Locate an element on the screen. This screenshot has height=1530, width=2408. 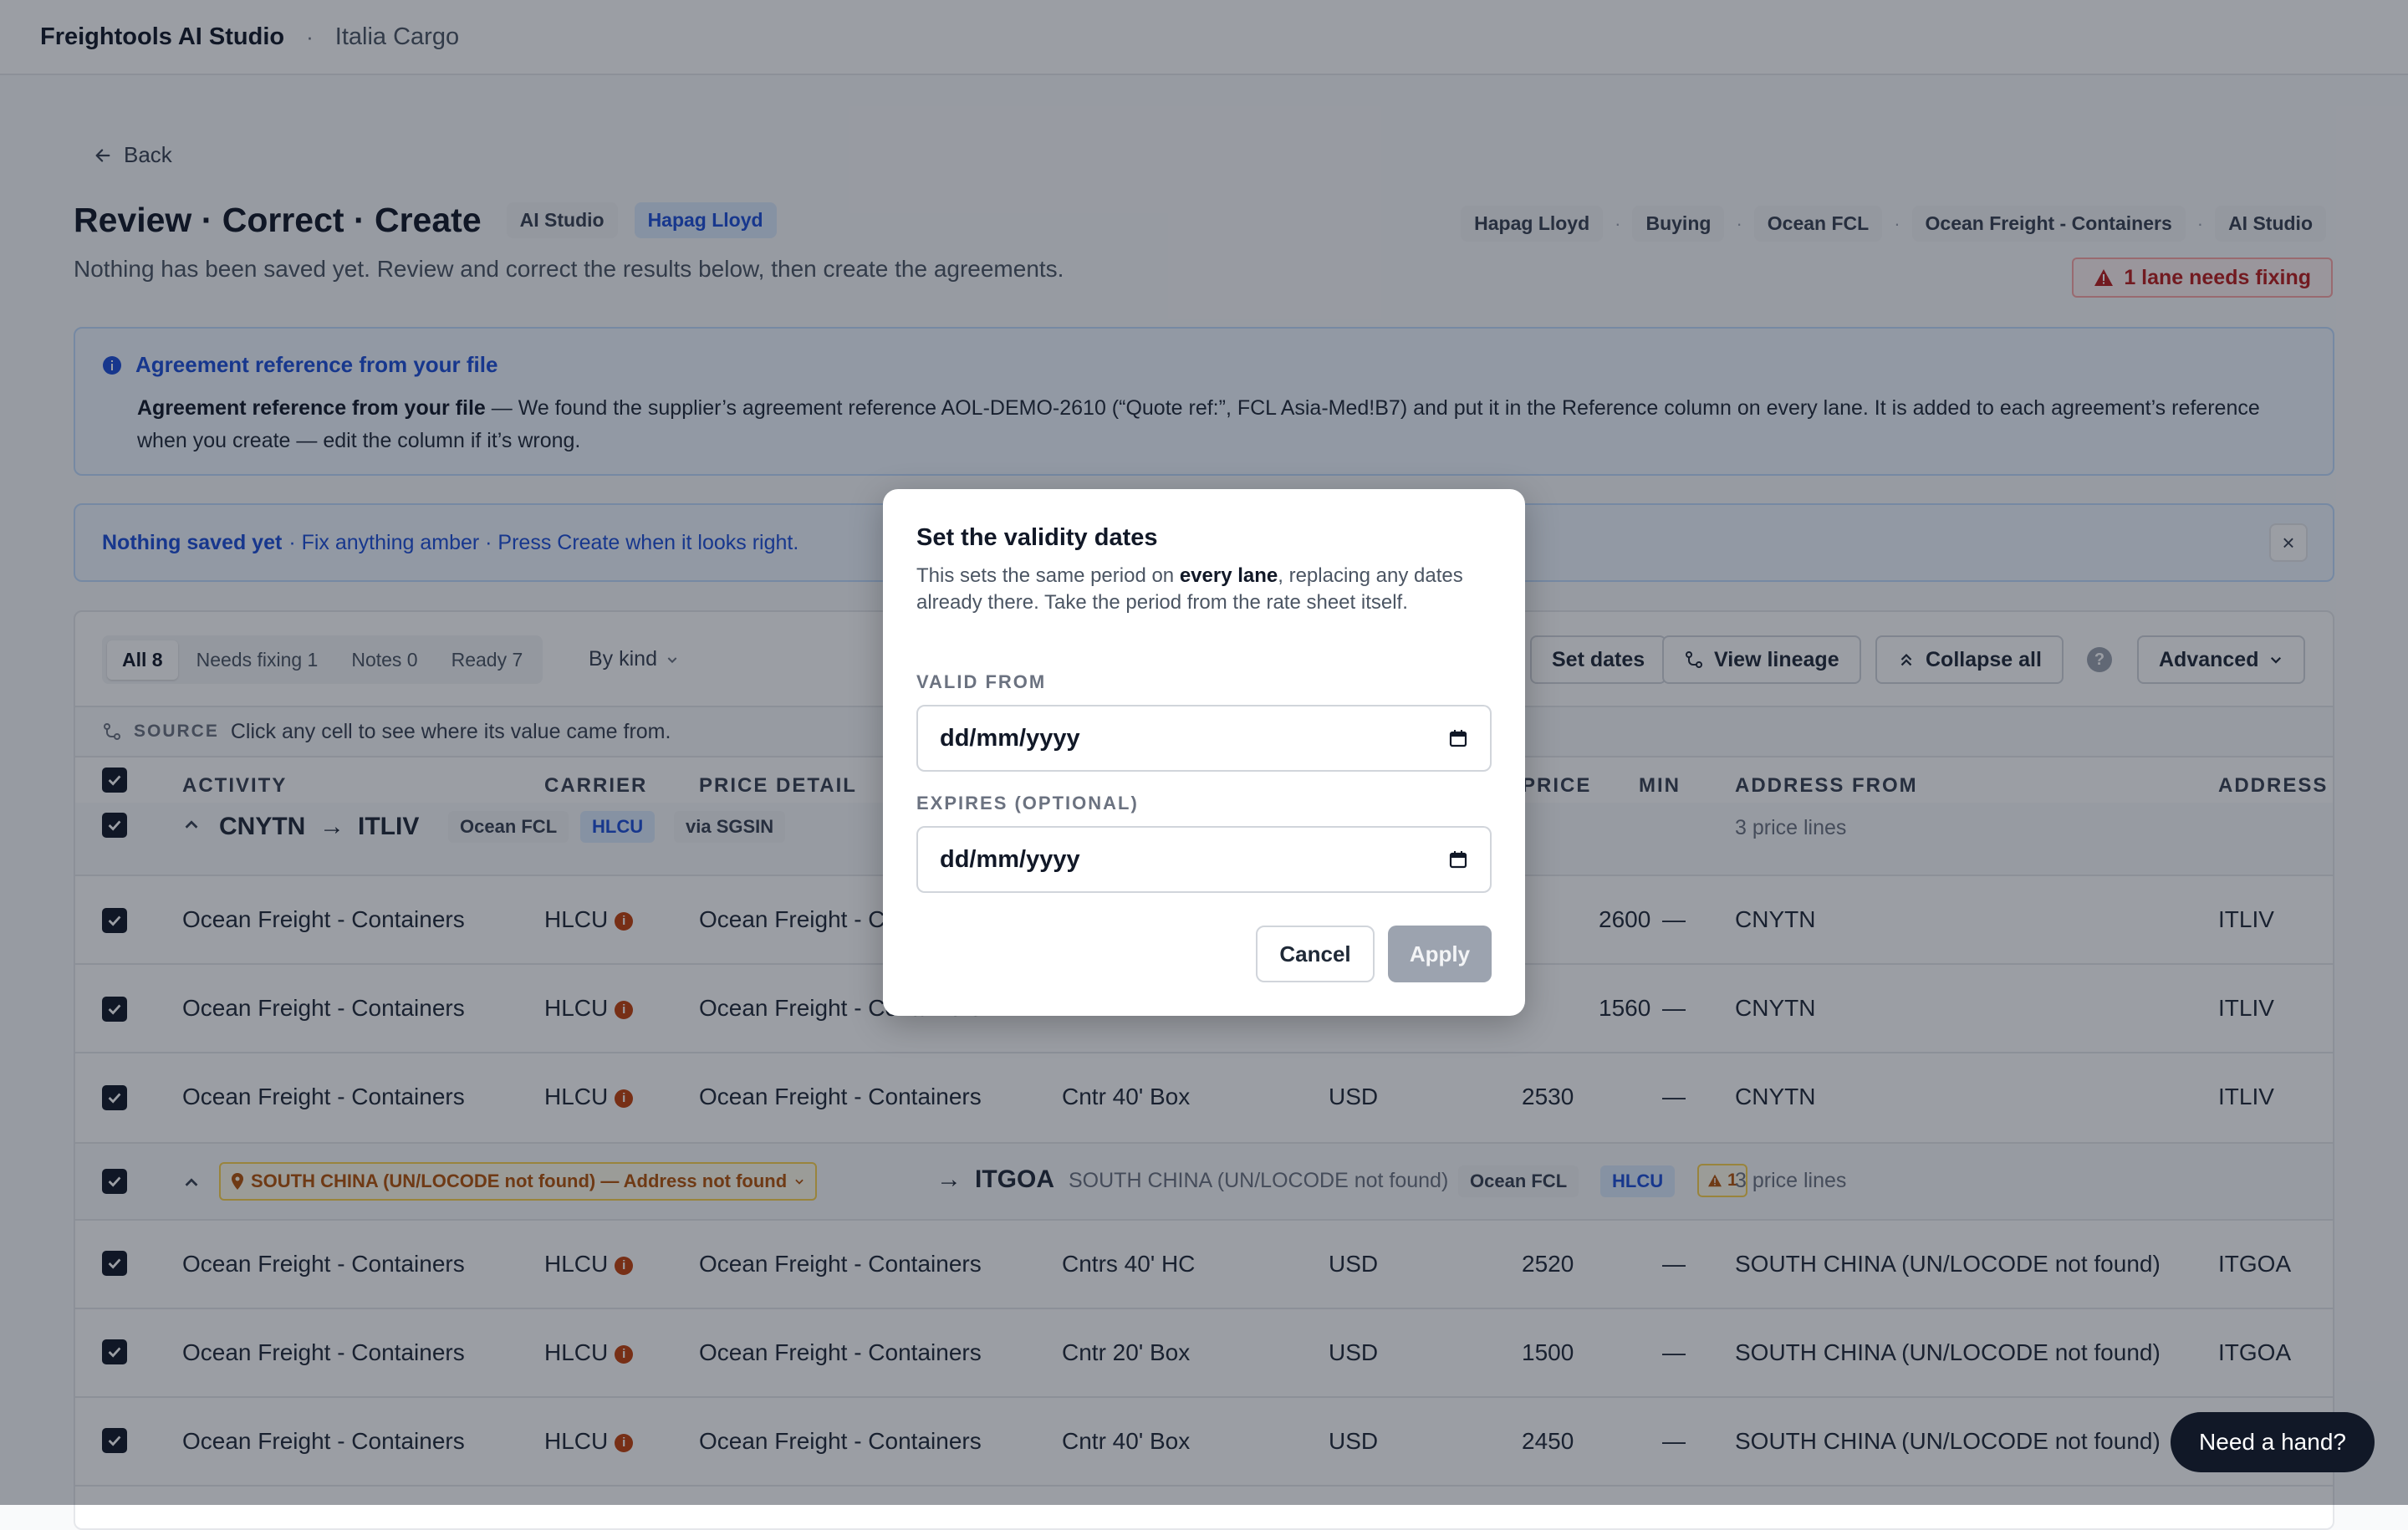
dialog-title: Set the validity dates is located at coordinates (1037, 537).